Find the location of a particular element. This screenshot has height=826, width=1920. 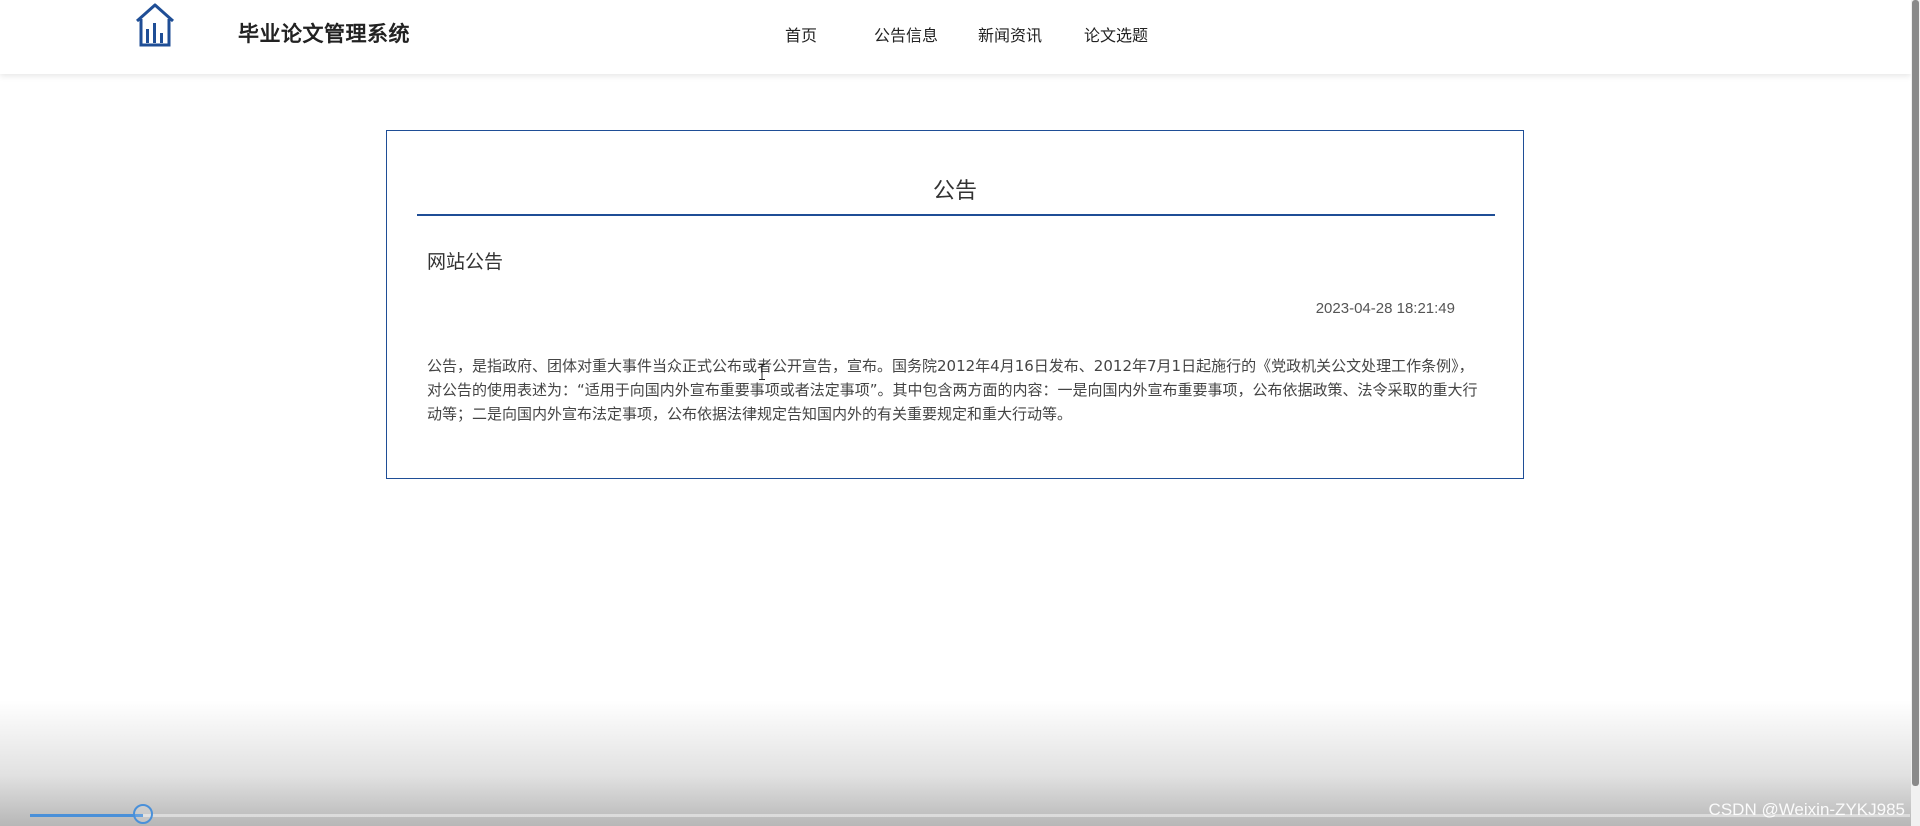

scrollbar-thumb is located at coordinates (1915, 393).